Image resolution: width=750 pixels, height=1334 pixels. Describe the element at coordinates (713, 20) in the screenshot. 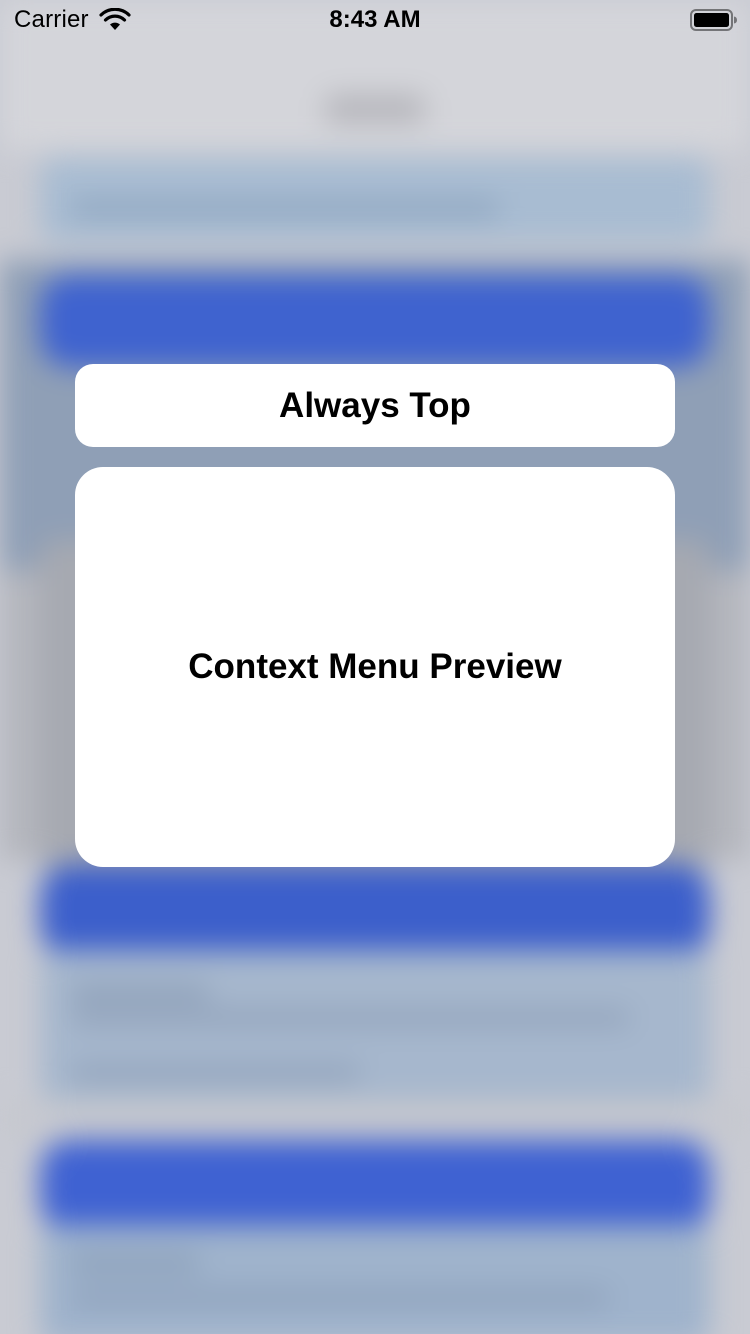

I see `battery-icon` at that location.